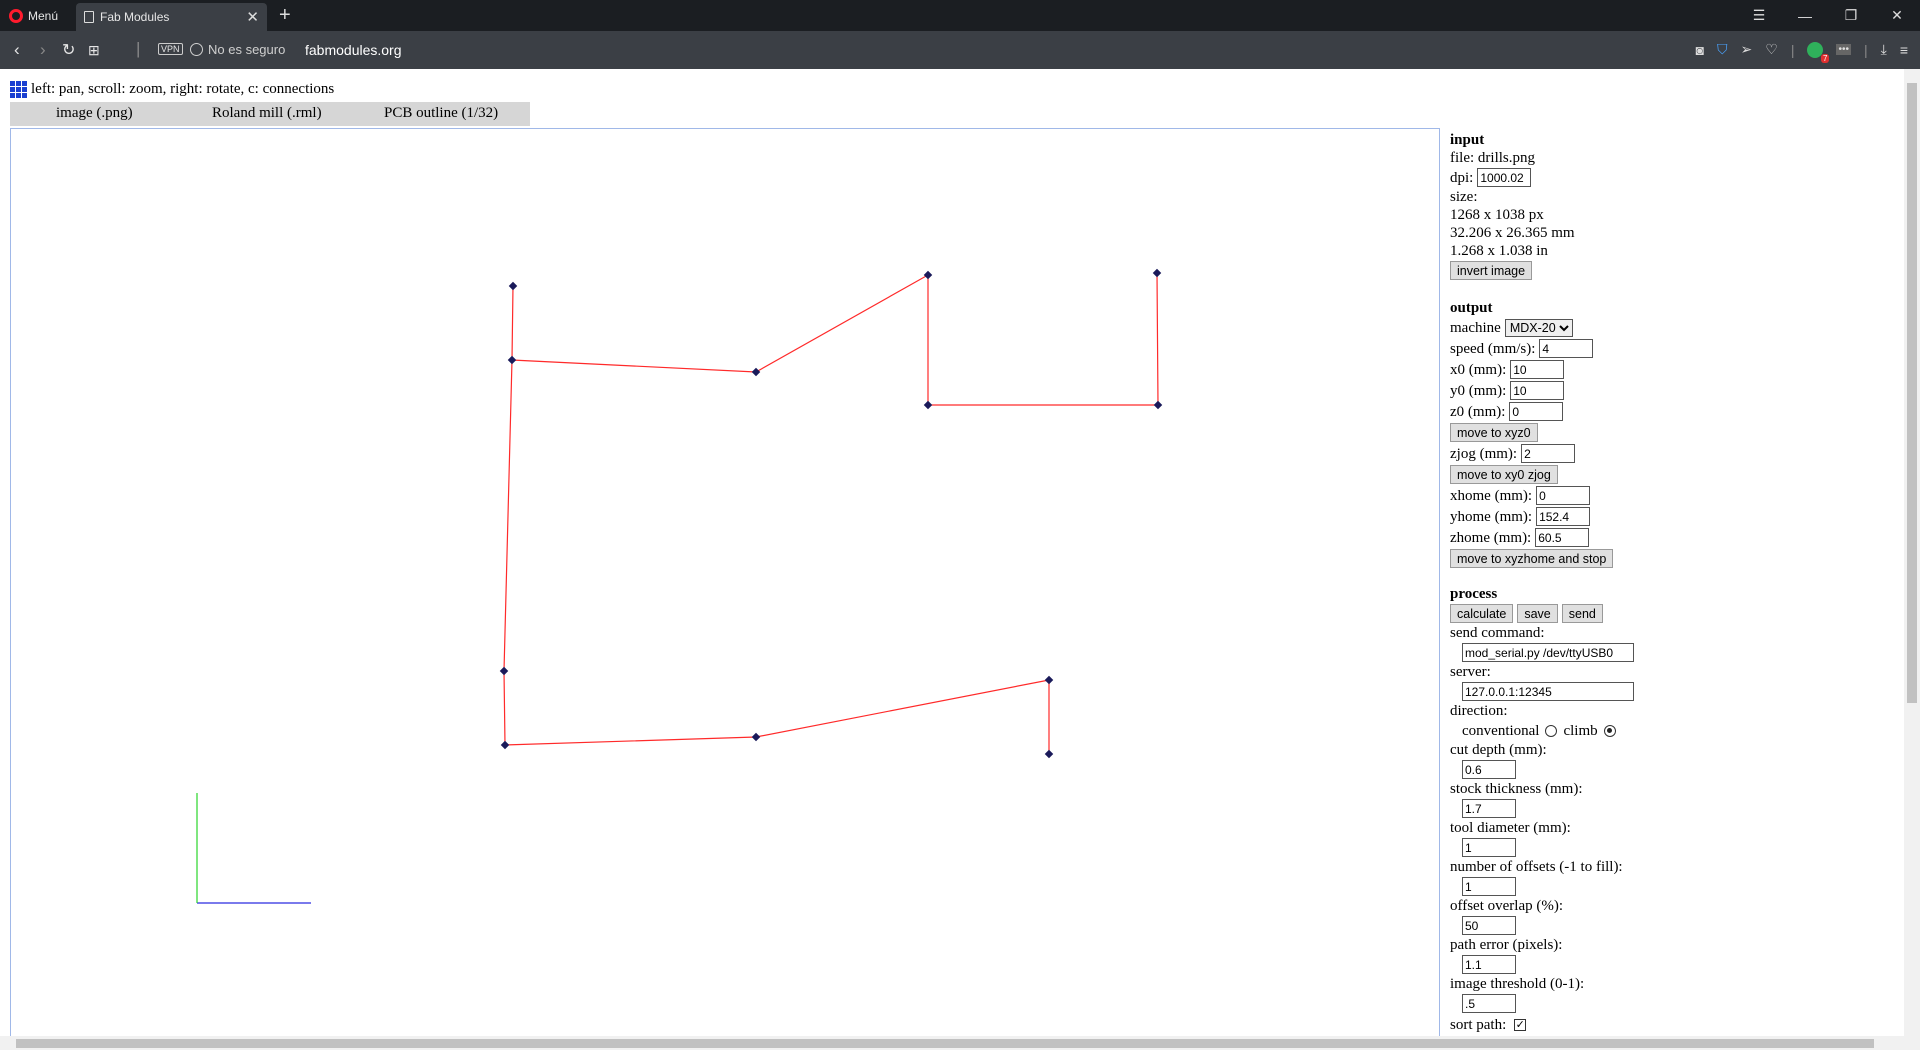 The image size is (1920, 1050). What do you see at coordinates (1548, 691) in the screenshot?
I see `server-input` at bounding box center [1548, 691].